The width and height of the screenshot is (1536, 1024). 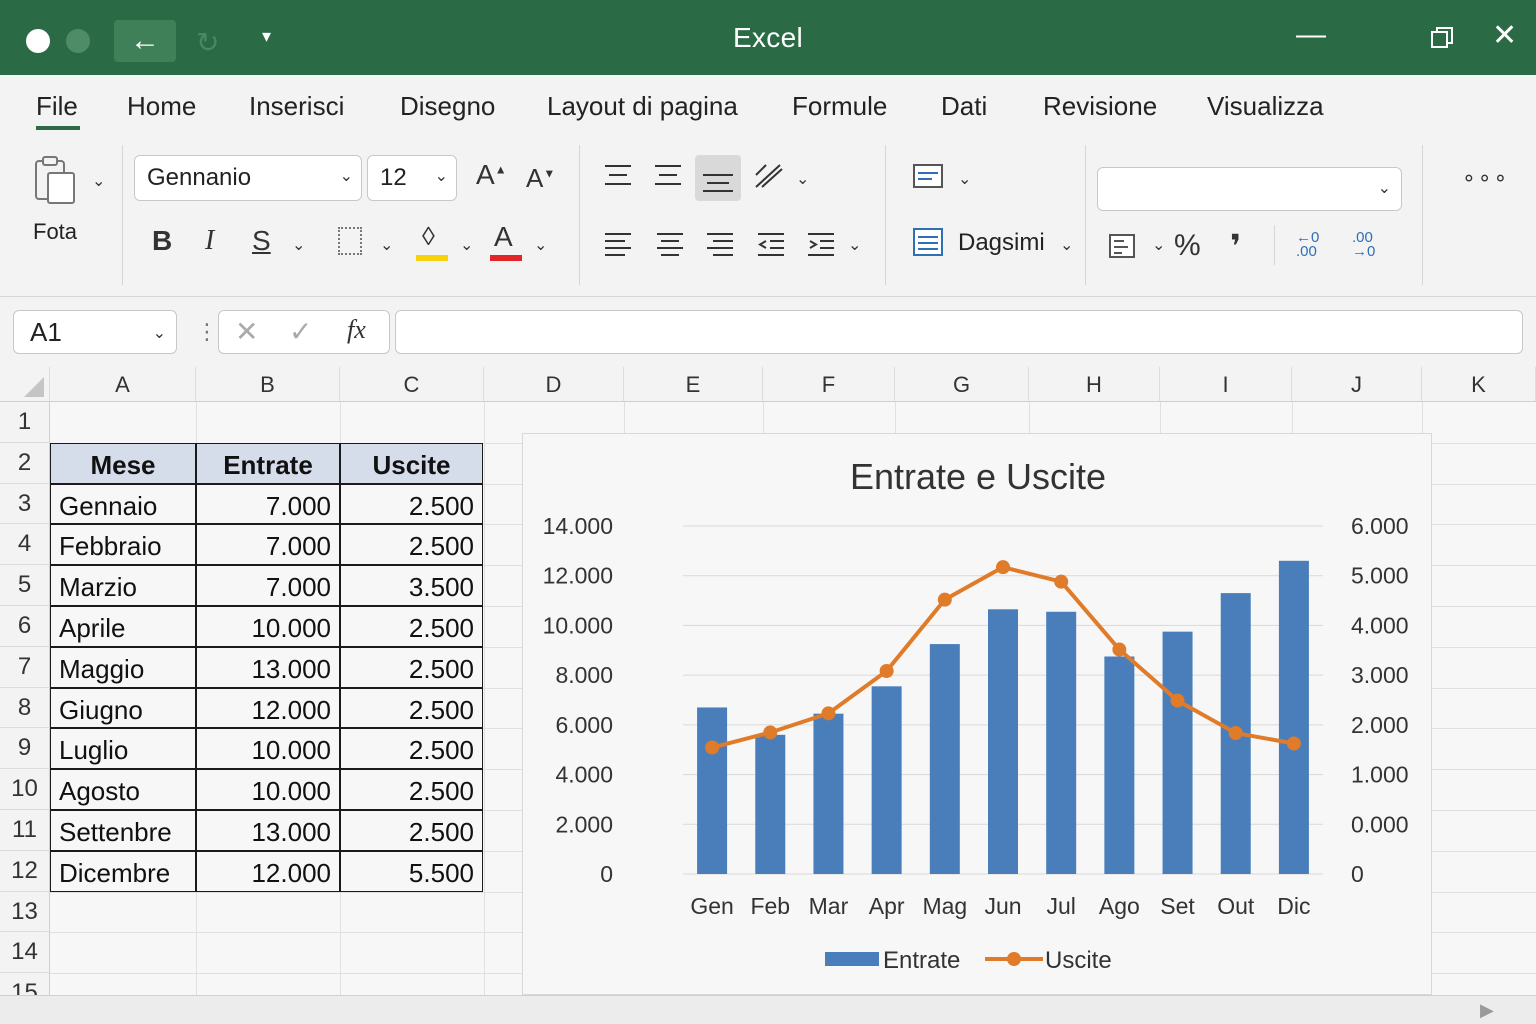 What do you see at coordinates (268, 463) in the screenshot?
I see `table-header-cell: Entrate` at bounding box center [268, 463].